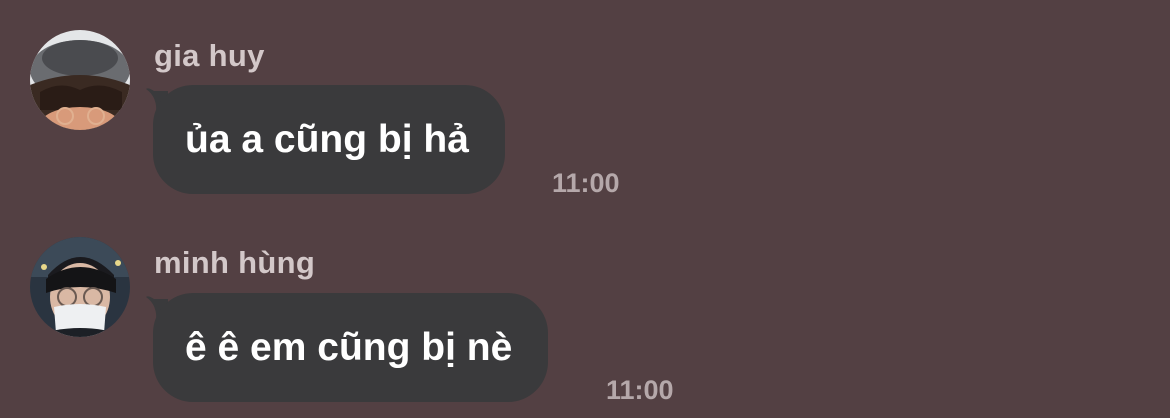 The image size is (1170, 418). I want to click on sender-name: minh hùng, so click(235, 262).